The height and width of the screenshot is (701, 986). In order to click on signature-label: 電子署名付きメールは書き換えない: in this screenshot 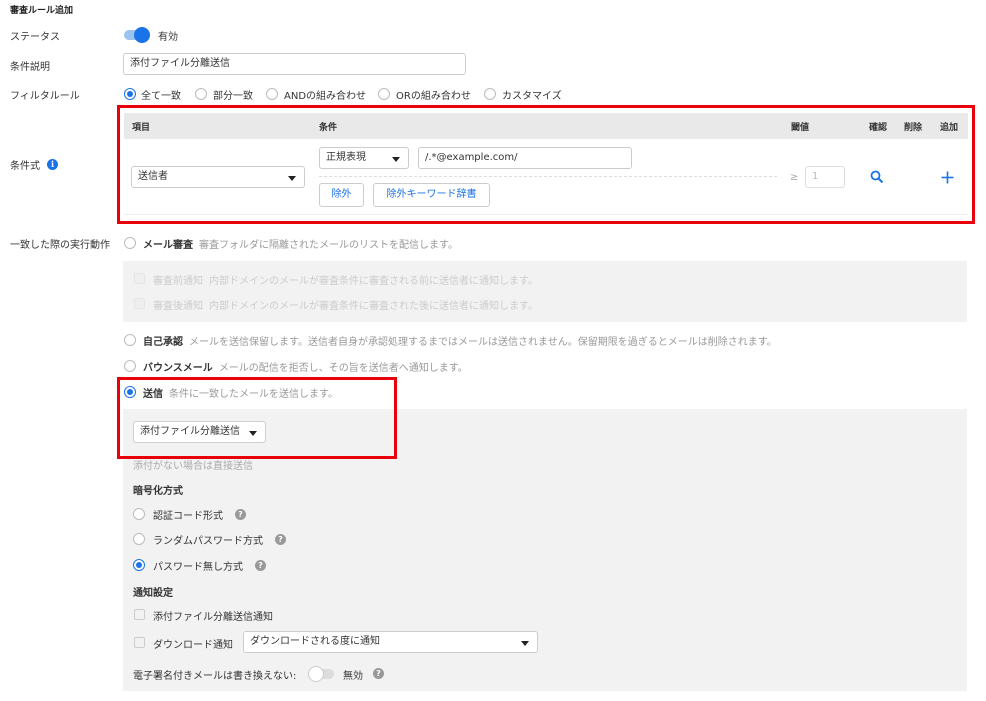, I will do `click(215, 676)`.